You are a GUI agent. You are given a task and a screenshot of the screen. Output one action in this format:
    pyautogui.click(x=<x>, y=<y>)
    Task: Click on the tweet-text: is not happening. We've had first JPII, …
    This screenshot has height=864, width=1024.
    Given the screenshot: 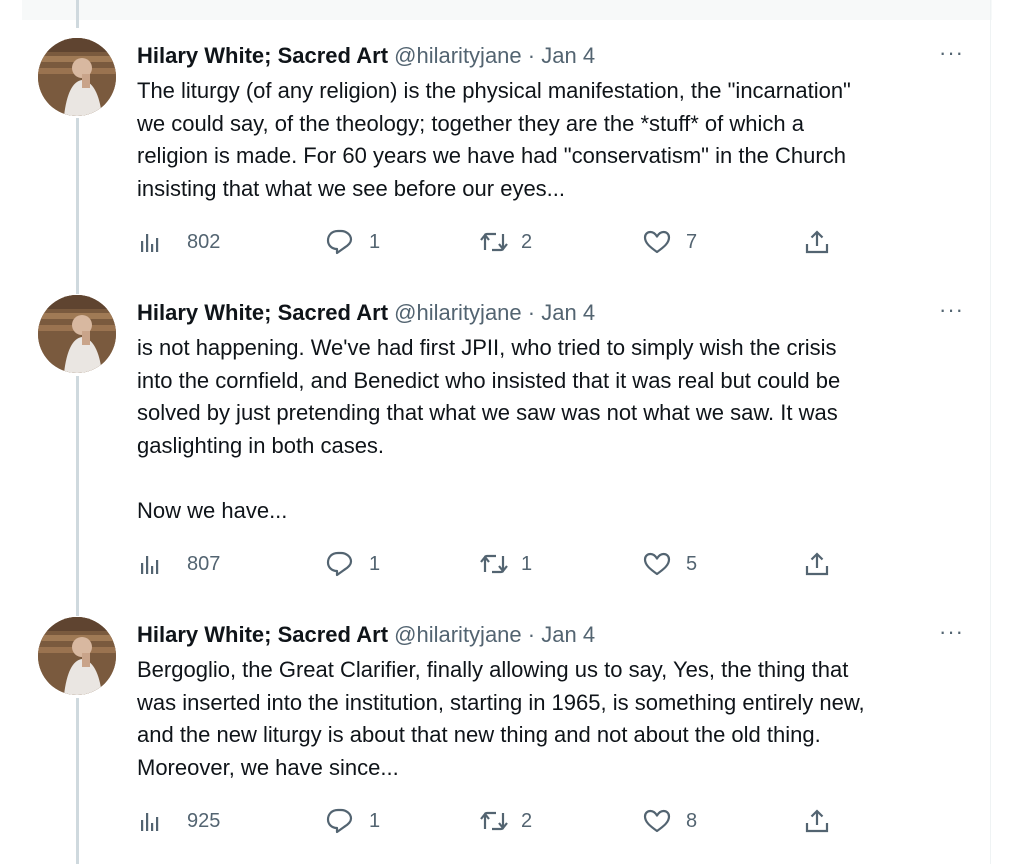 What is the action you would take?
    pyautogui.click(x=489, y=429)
    